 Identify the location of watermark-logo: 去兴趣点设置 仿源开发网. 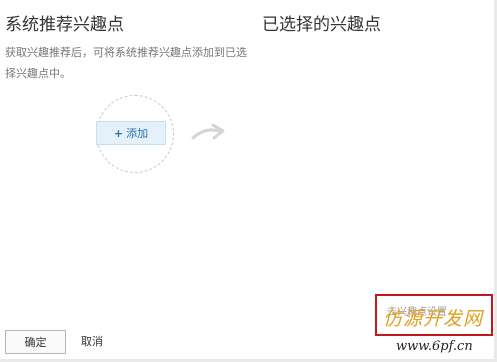
(434, 315).